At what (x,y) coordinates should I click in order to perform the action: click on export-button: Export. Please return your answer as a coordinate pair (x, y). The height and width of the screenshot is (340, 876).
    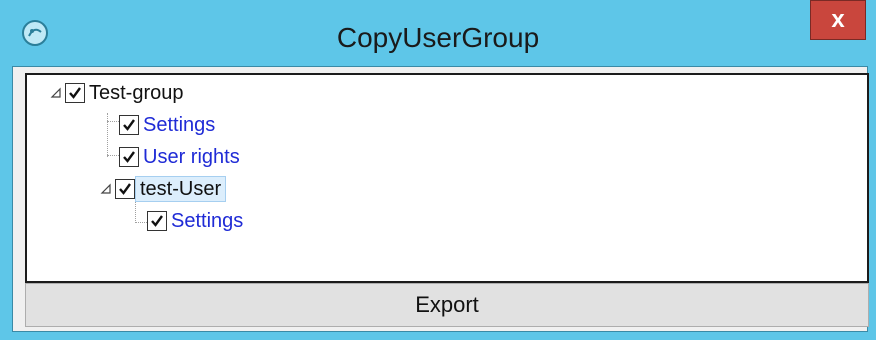
    Looking at the image, I should click on (447, 305).